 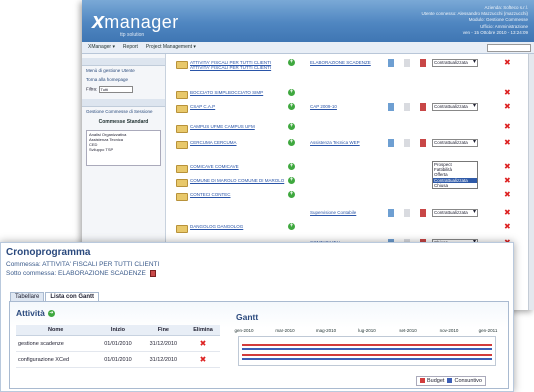 I want to click on gantt-axis-label: gen-2010, so click(x=244, y=330).